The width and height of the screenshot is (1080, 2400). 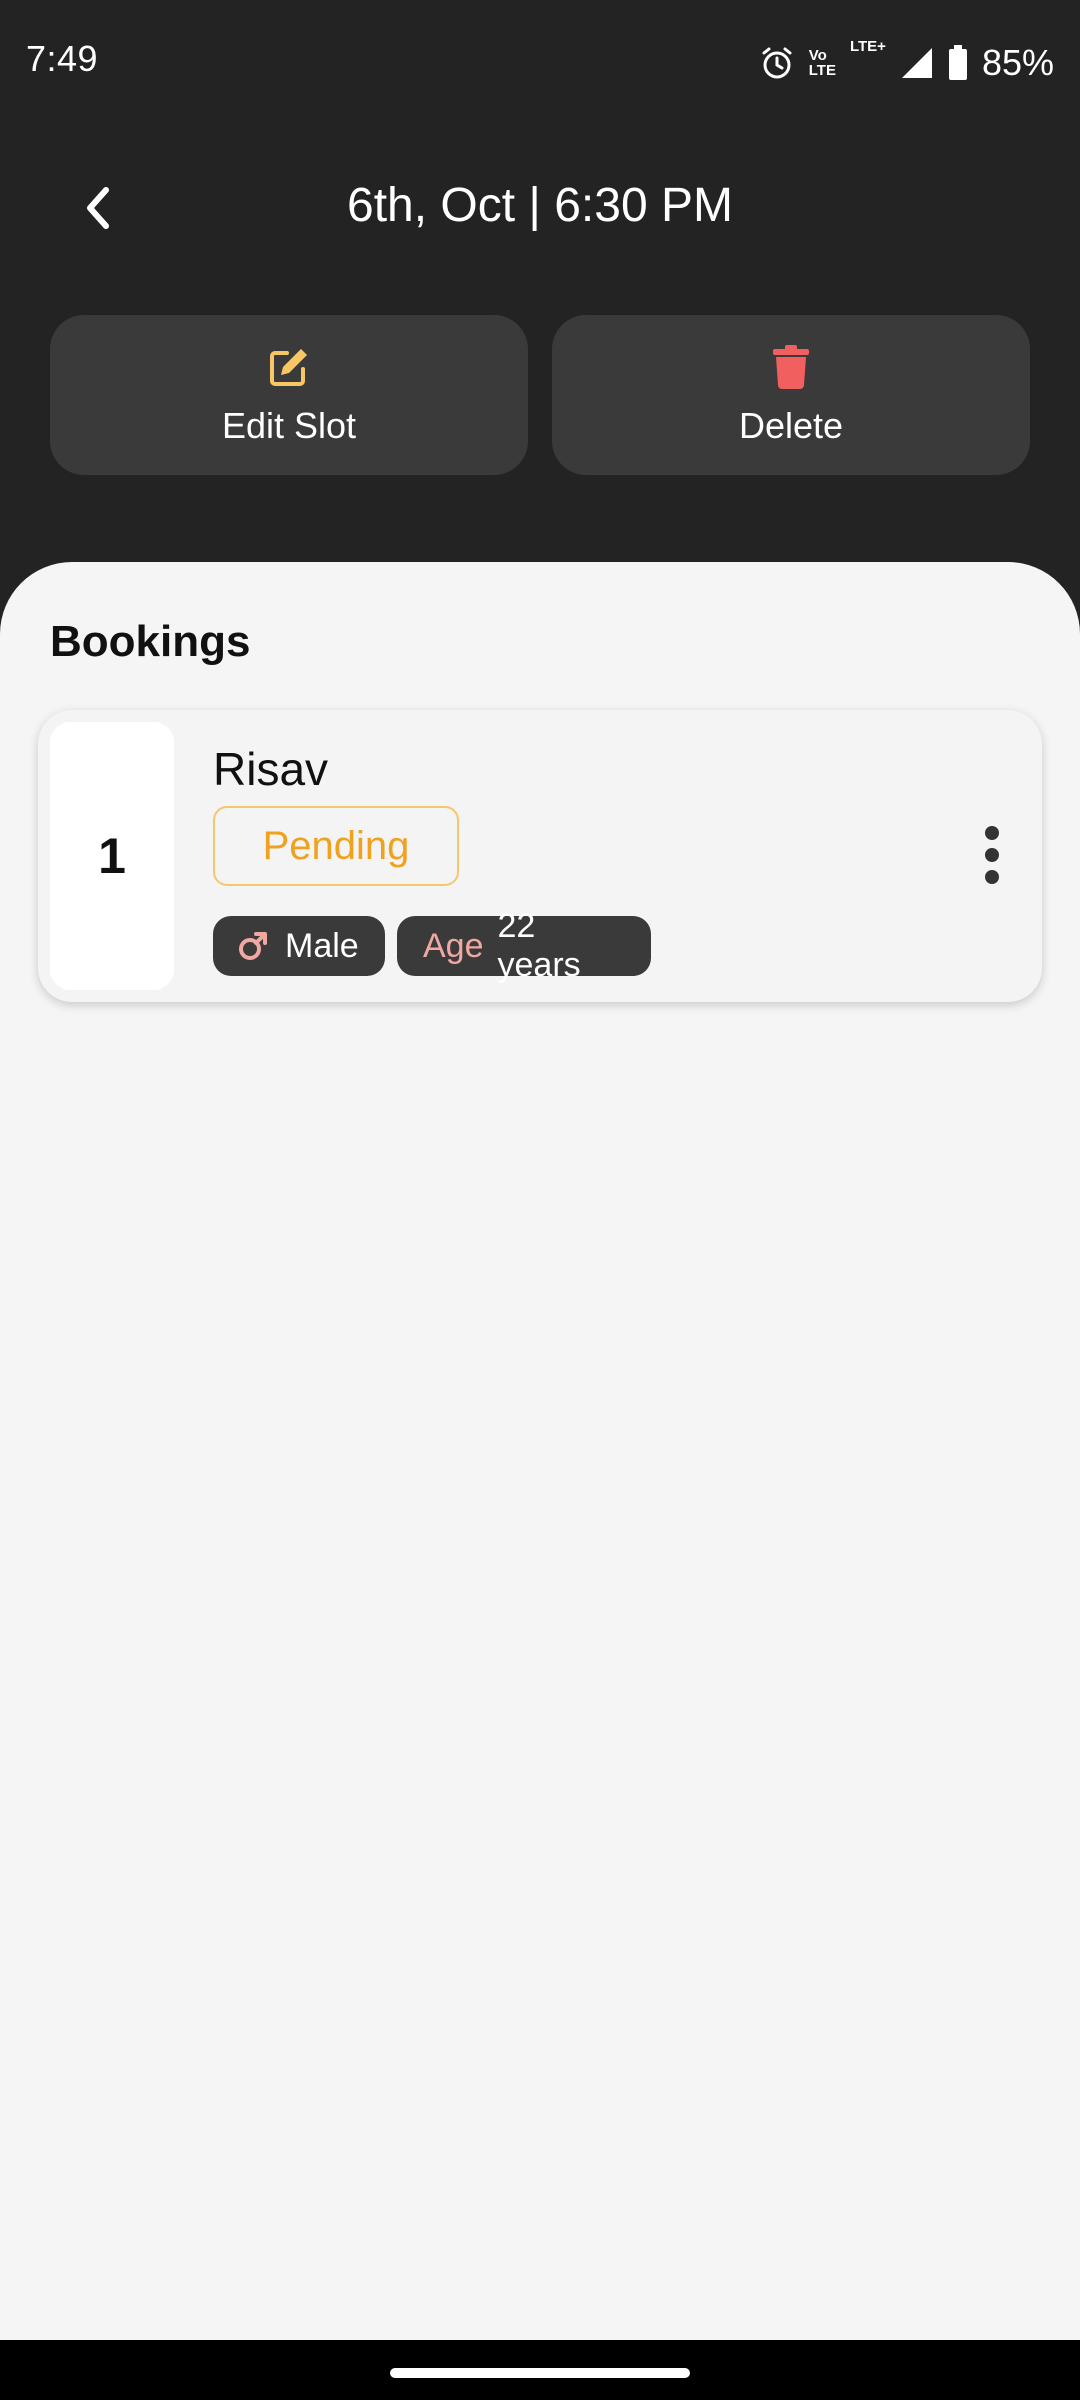 I want to click on bookings-title: Bookings, so click(x=150, y=641).